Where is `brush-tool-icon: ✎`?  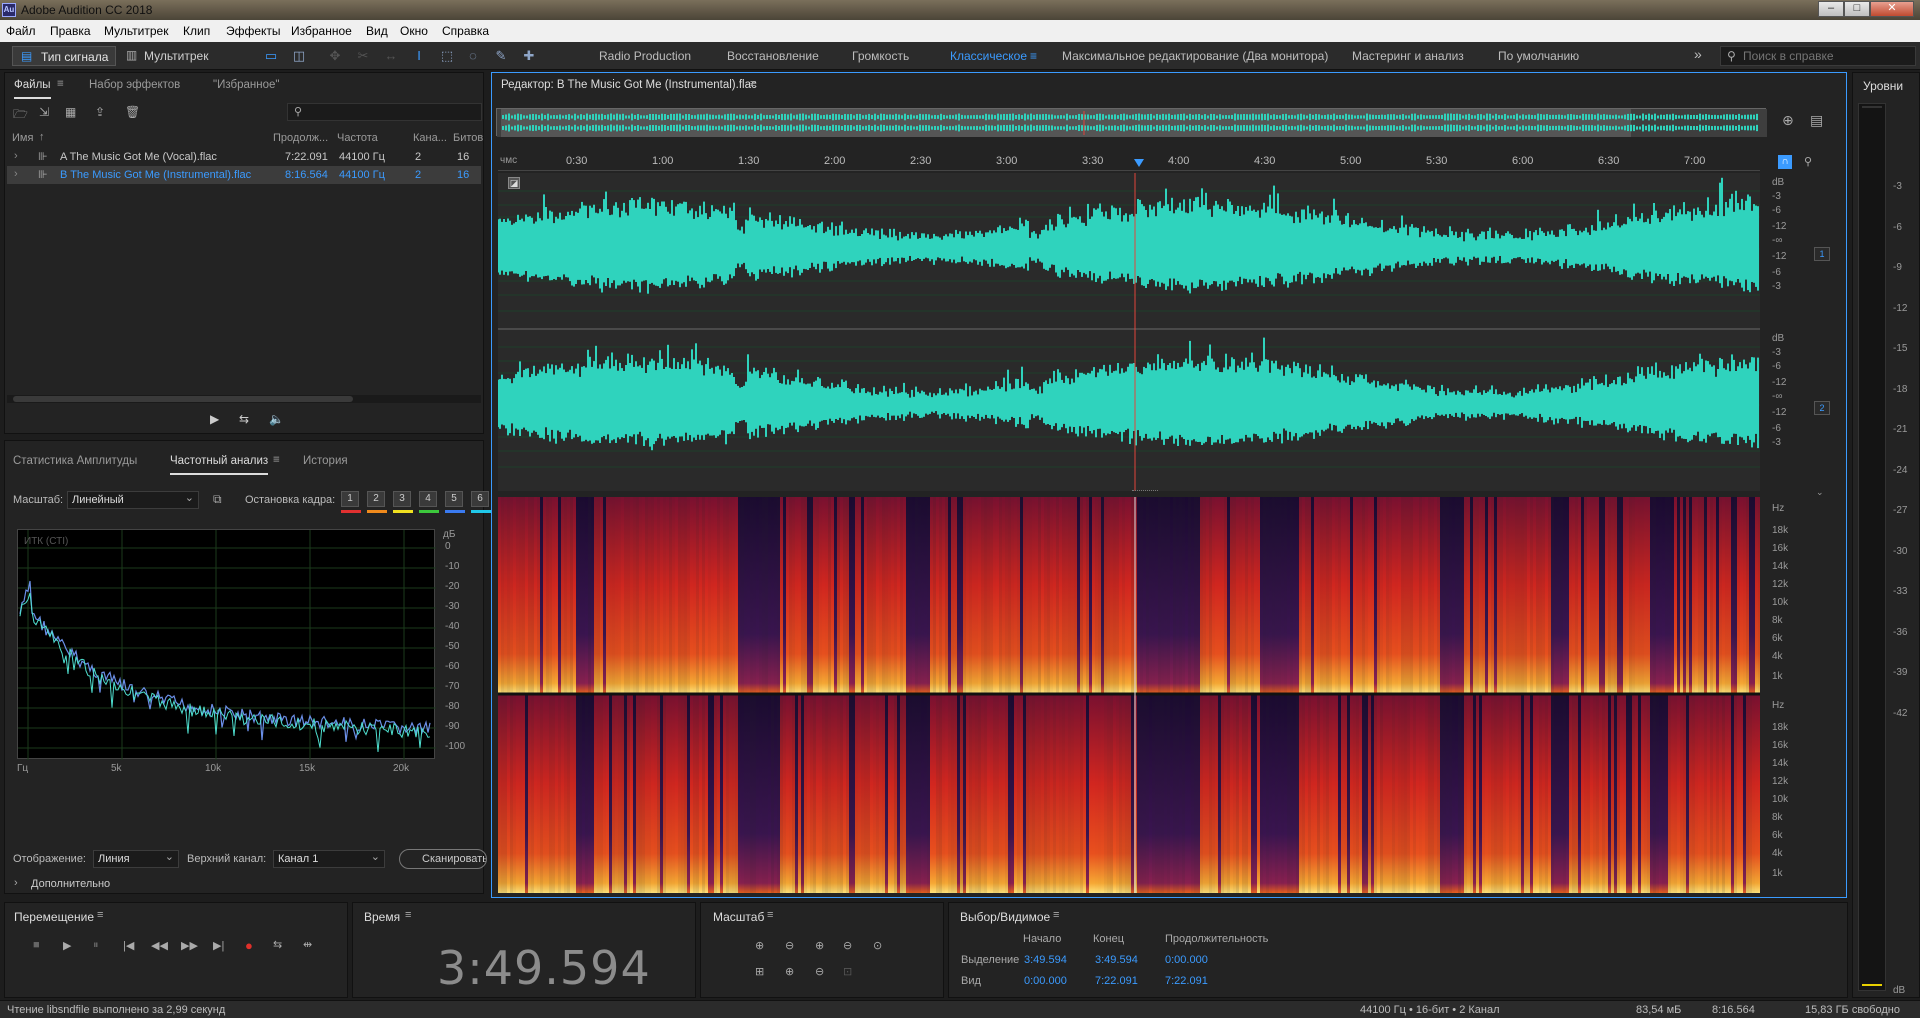 brush-tool-icon: ✎ is located at coordinates (501, 56).